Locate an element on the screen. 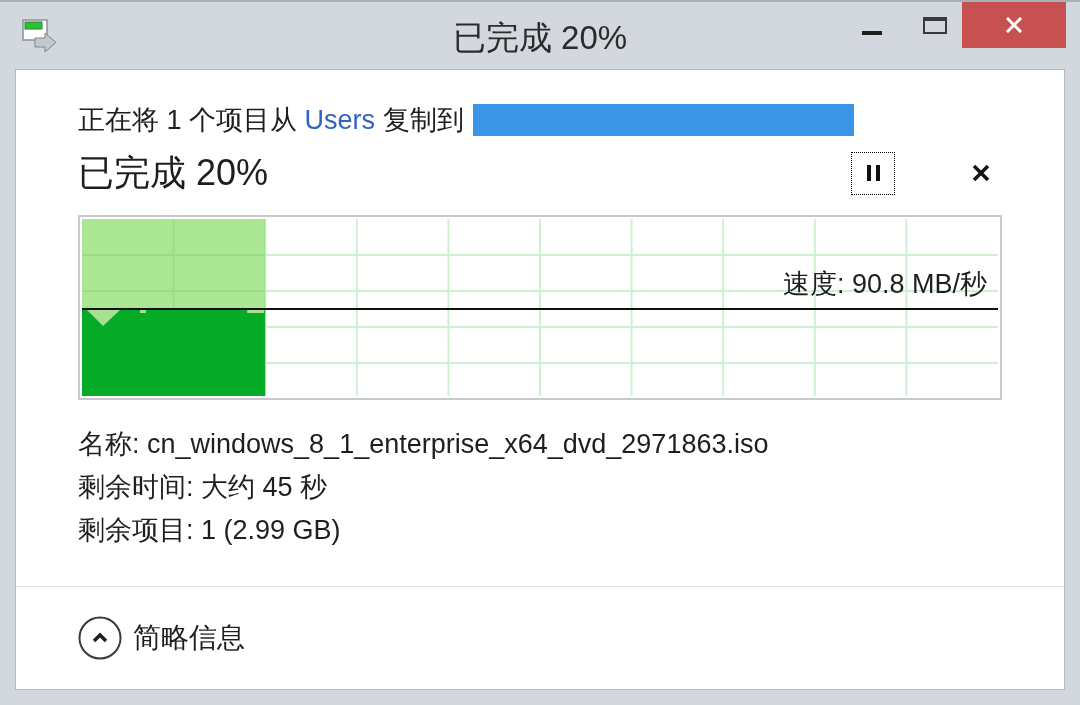  copy-status-text: 正在将 1 个项目从 Users 复制到 is located at coordinates (271, 120).